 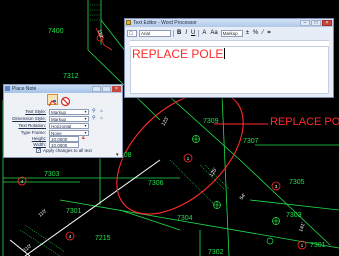 I want to click on dimension-style-select: Markup ▾, so click(x=69, y=118).